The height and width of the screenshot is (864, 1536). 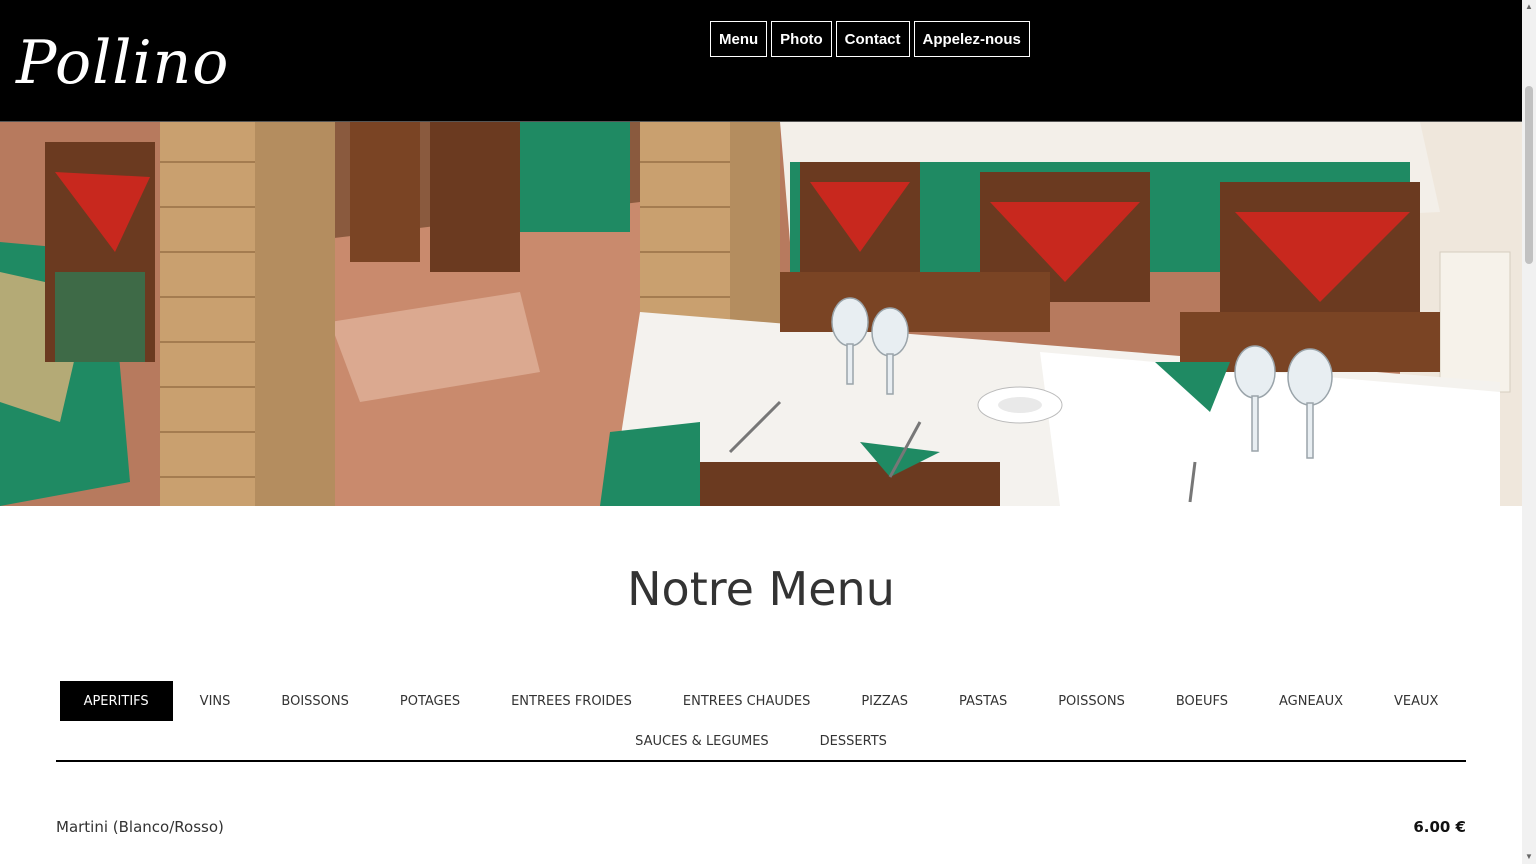 What do you see at coordinates (1202, 701) in the screenshot?
I see `tab-boeufs: BOEUFS` at bounding box center [1202, 701].